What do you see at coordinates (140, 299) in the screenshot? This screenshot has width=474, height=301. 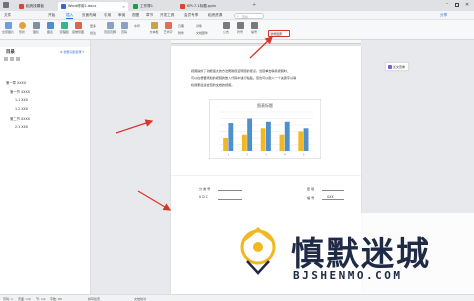 I see `status-proofread: 文档校对` at bounding box center [140, 299].